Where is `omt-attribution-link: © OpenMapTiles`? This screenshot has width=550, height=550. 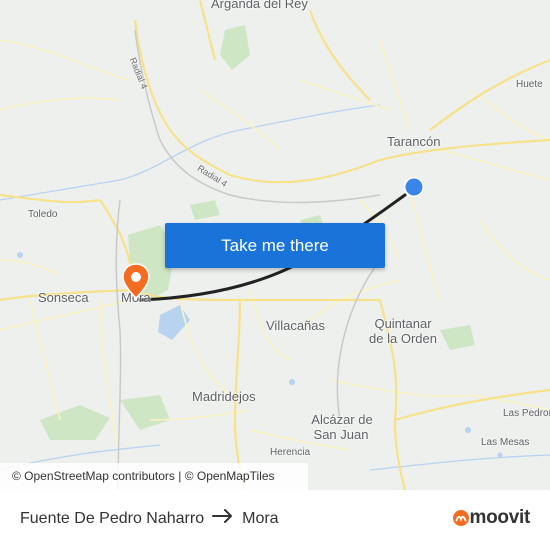
omt-attribution-link: © OpenMapTiles is located at coordinates (230, 476).